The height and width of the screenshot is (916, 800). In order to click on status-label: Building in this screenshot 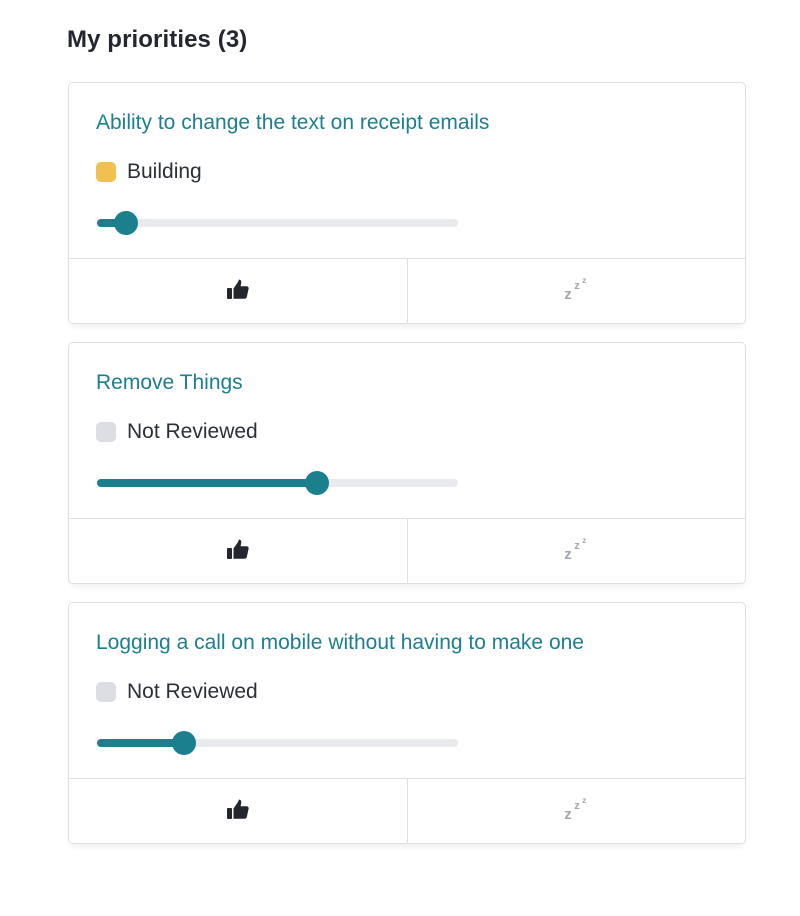, I will do `click(164, 171)`.